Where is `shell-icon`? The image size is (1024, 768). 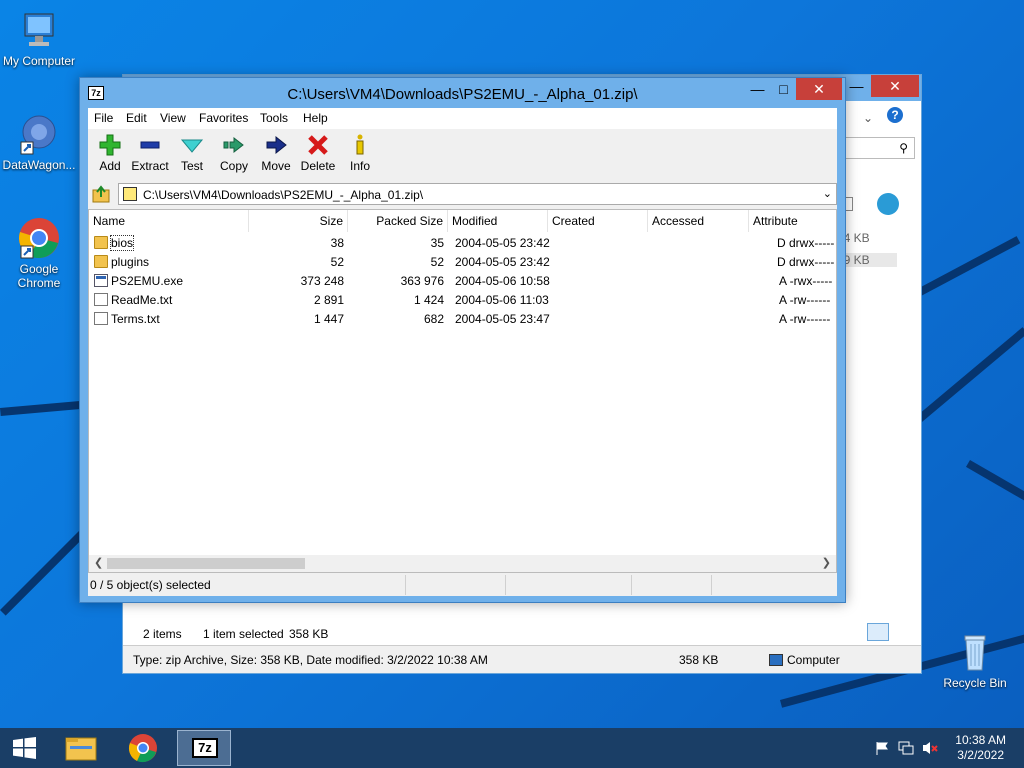 shell-icon is located at coordinates (888, 204).